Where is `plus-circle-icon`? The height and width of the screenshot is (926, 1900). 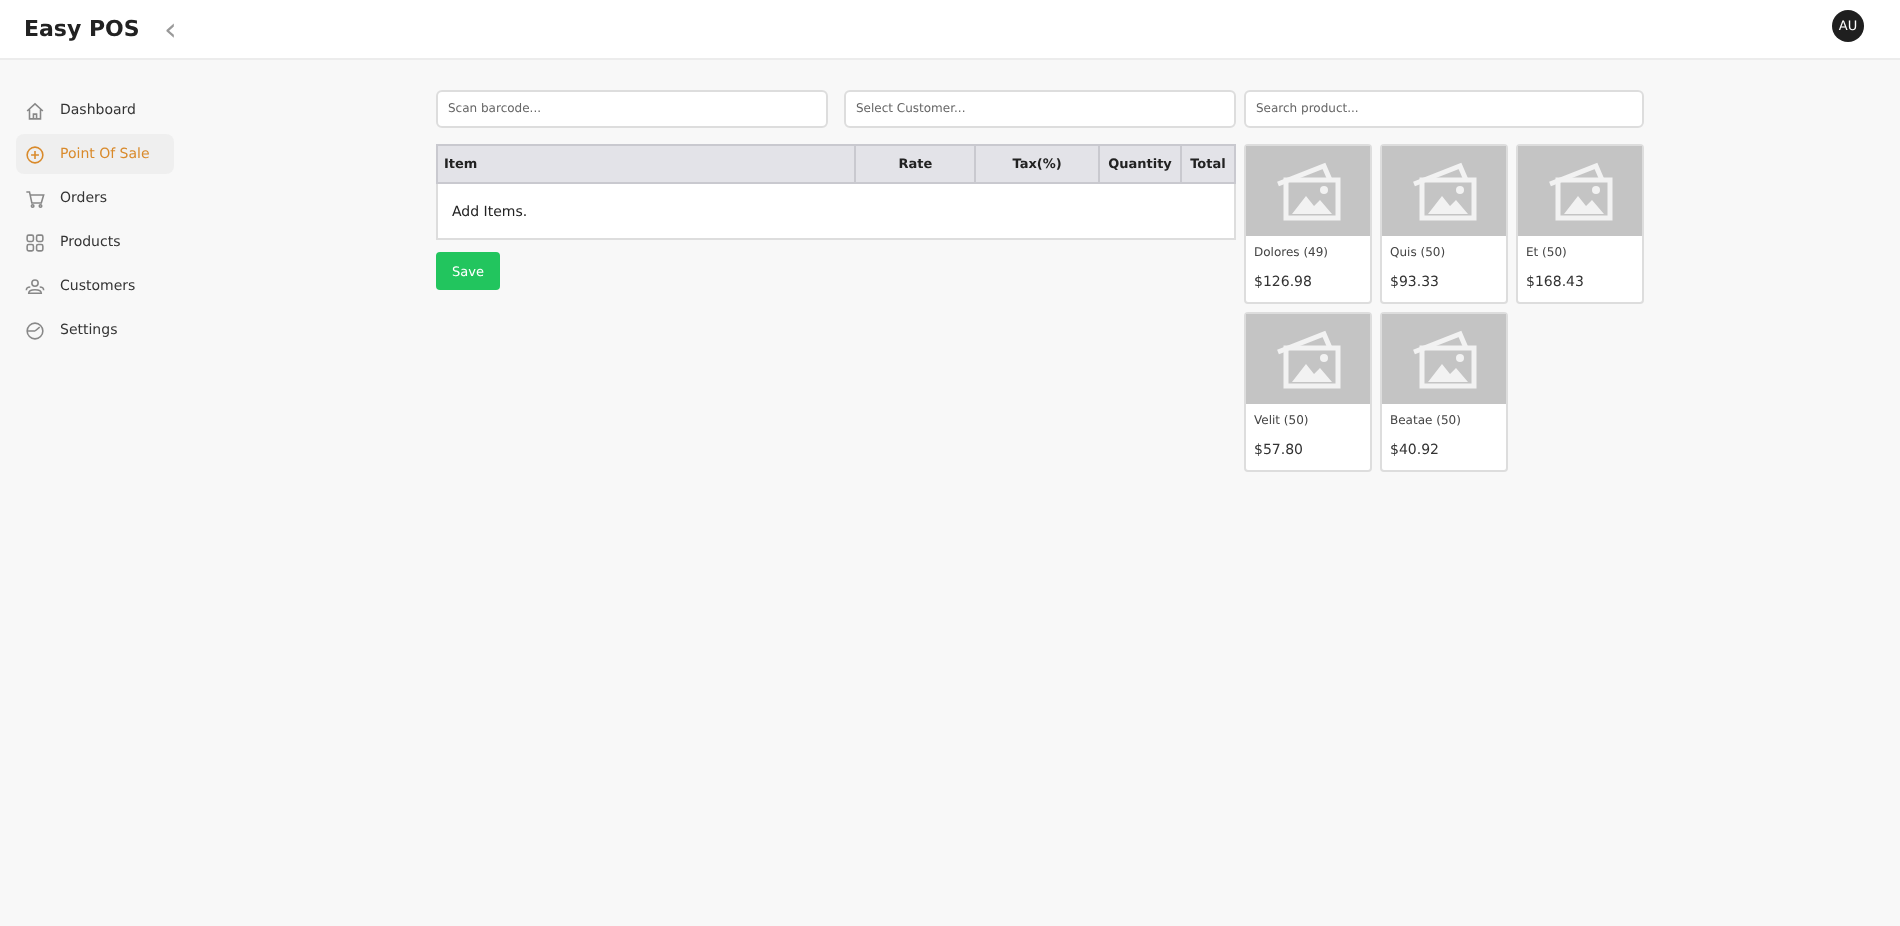
plus-circle-icon is located at coordinates (35, 154).